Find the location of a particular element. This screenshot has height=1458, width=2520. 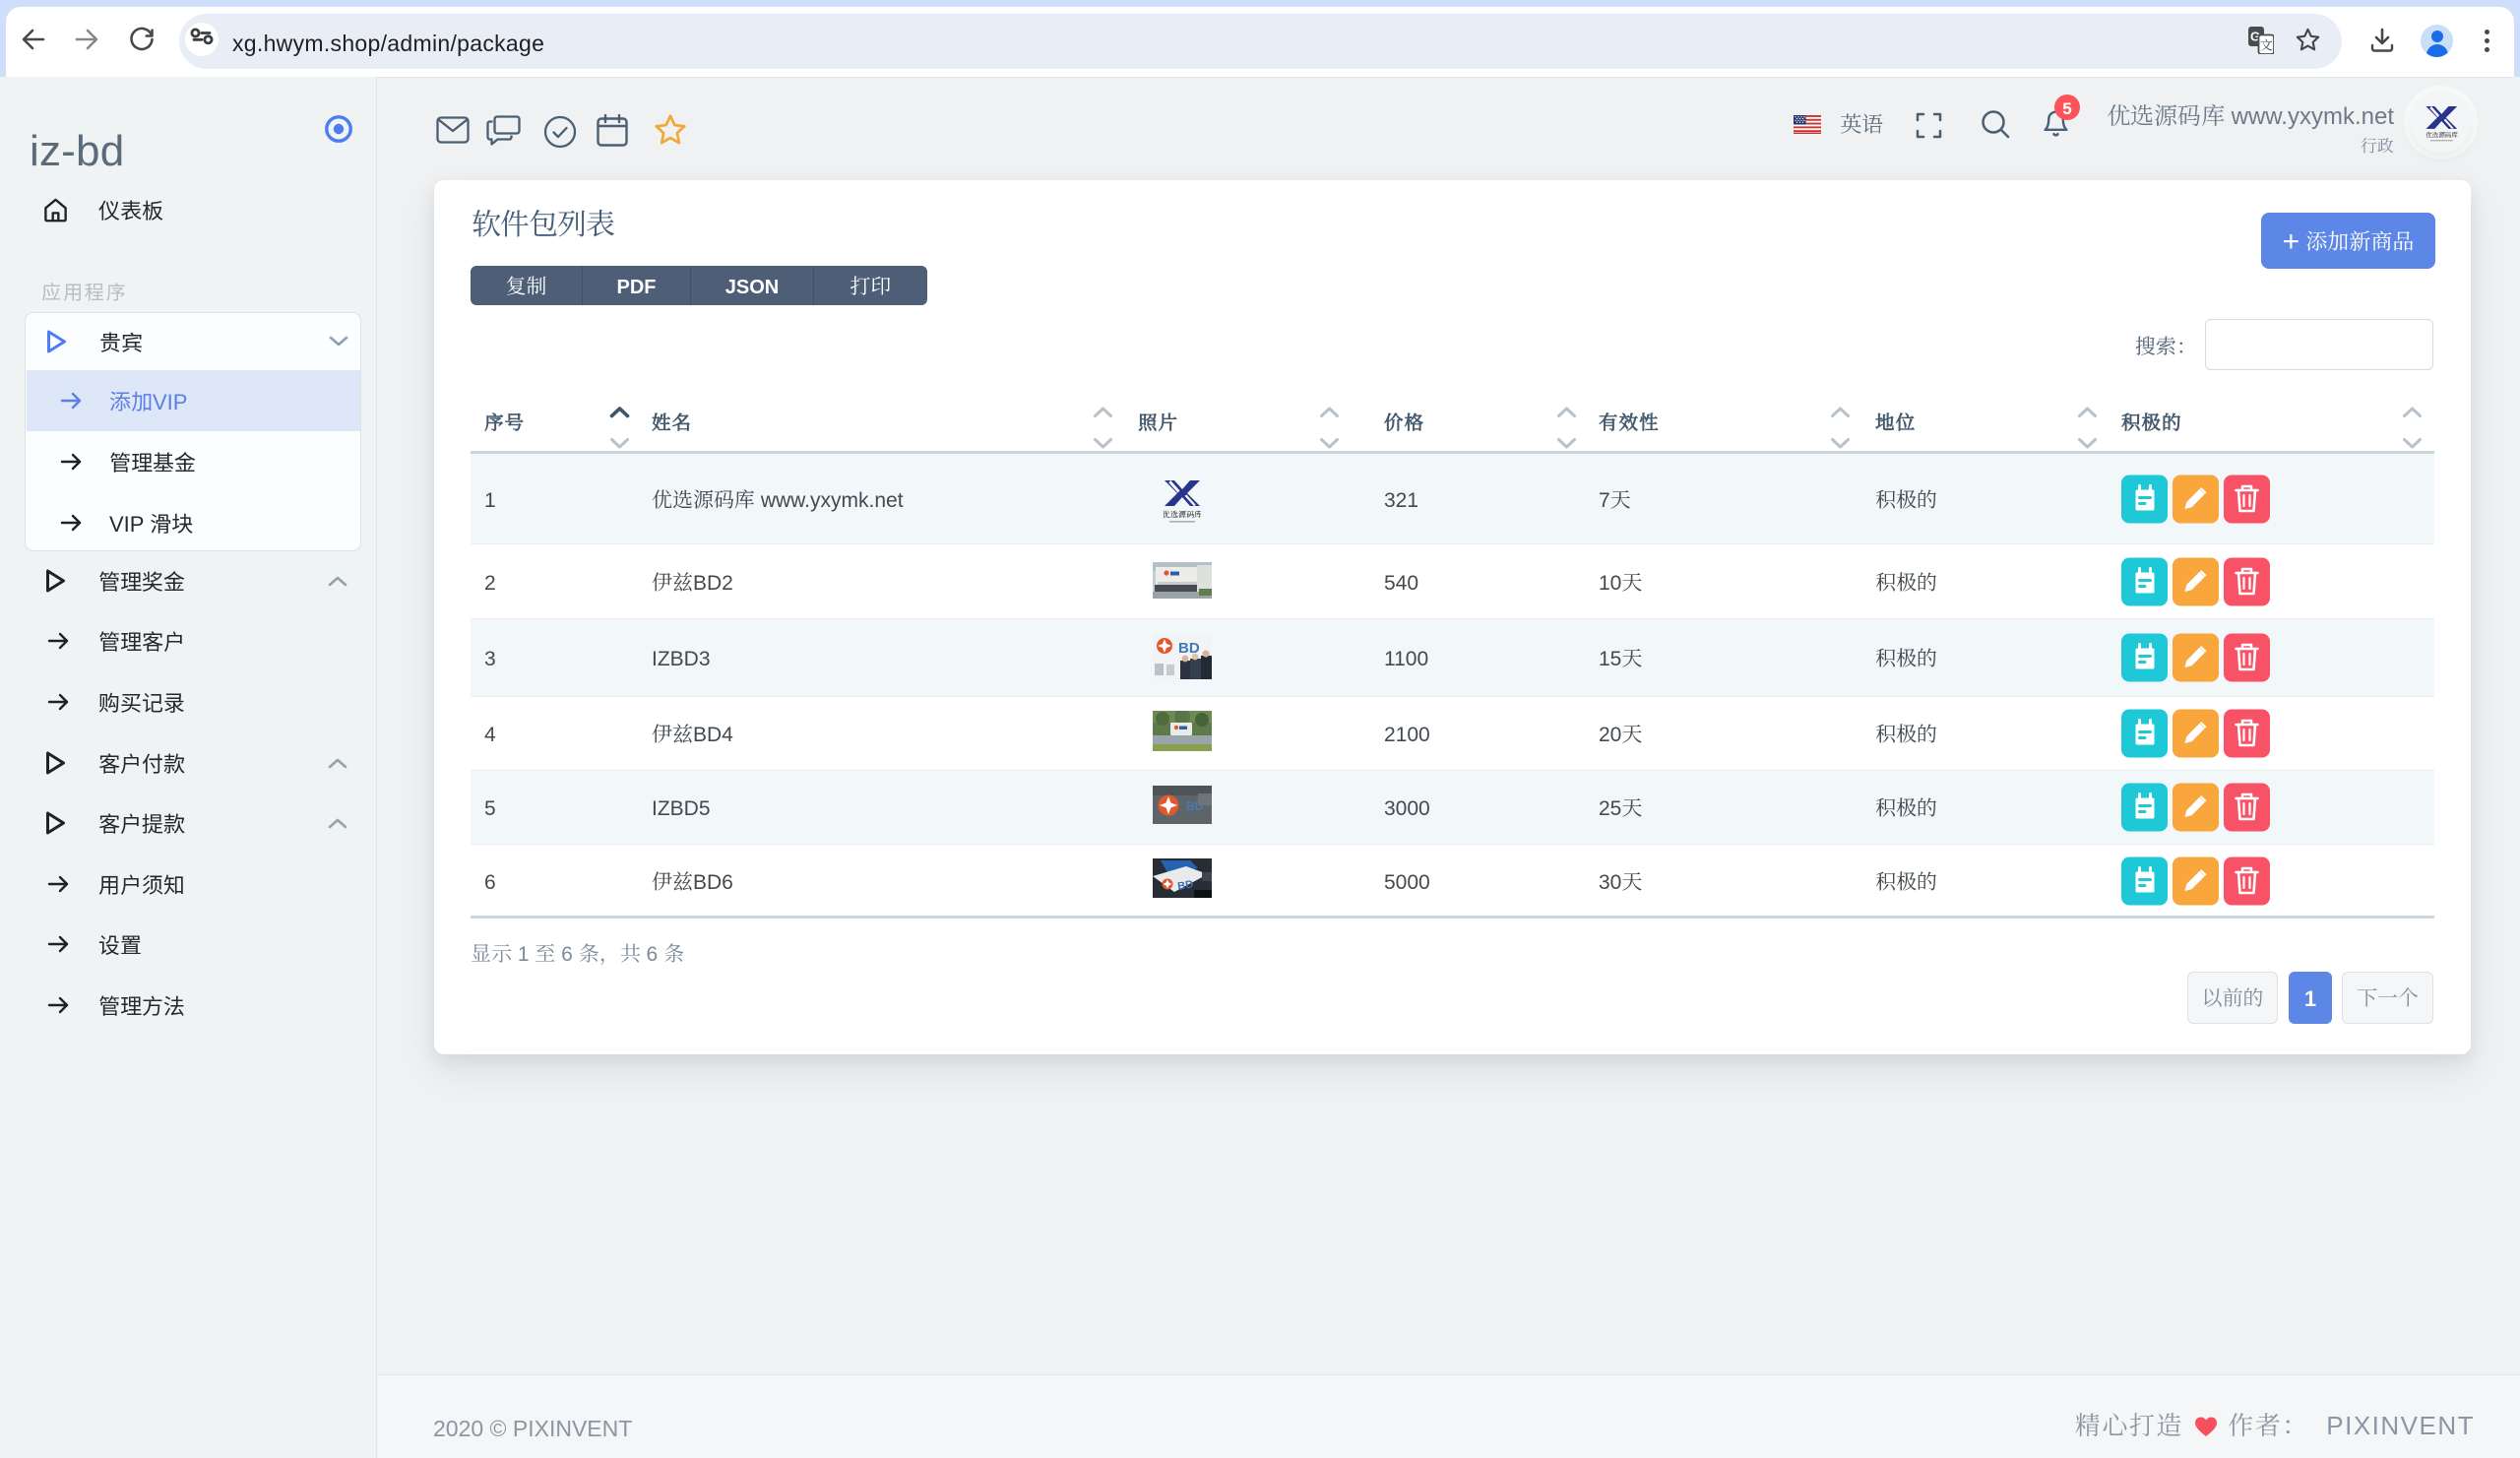

svg-text: 文 is located at coordinates (2266, 44).